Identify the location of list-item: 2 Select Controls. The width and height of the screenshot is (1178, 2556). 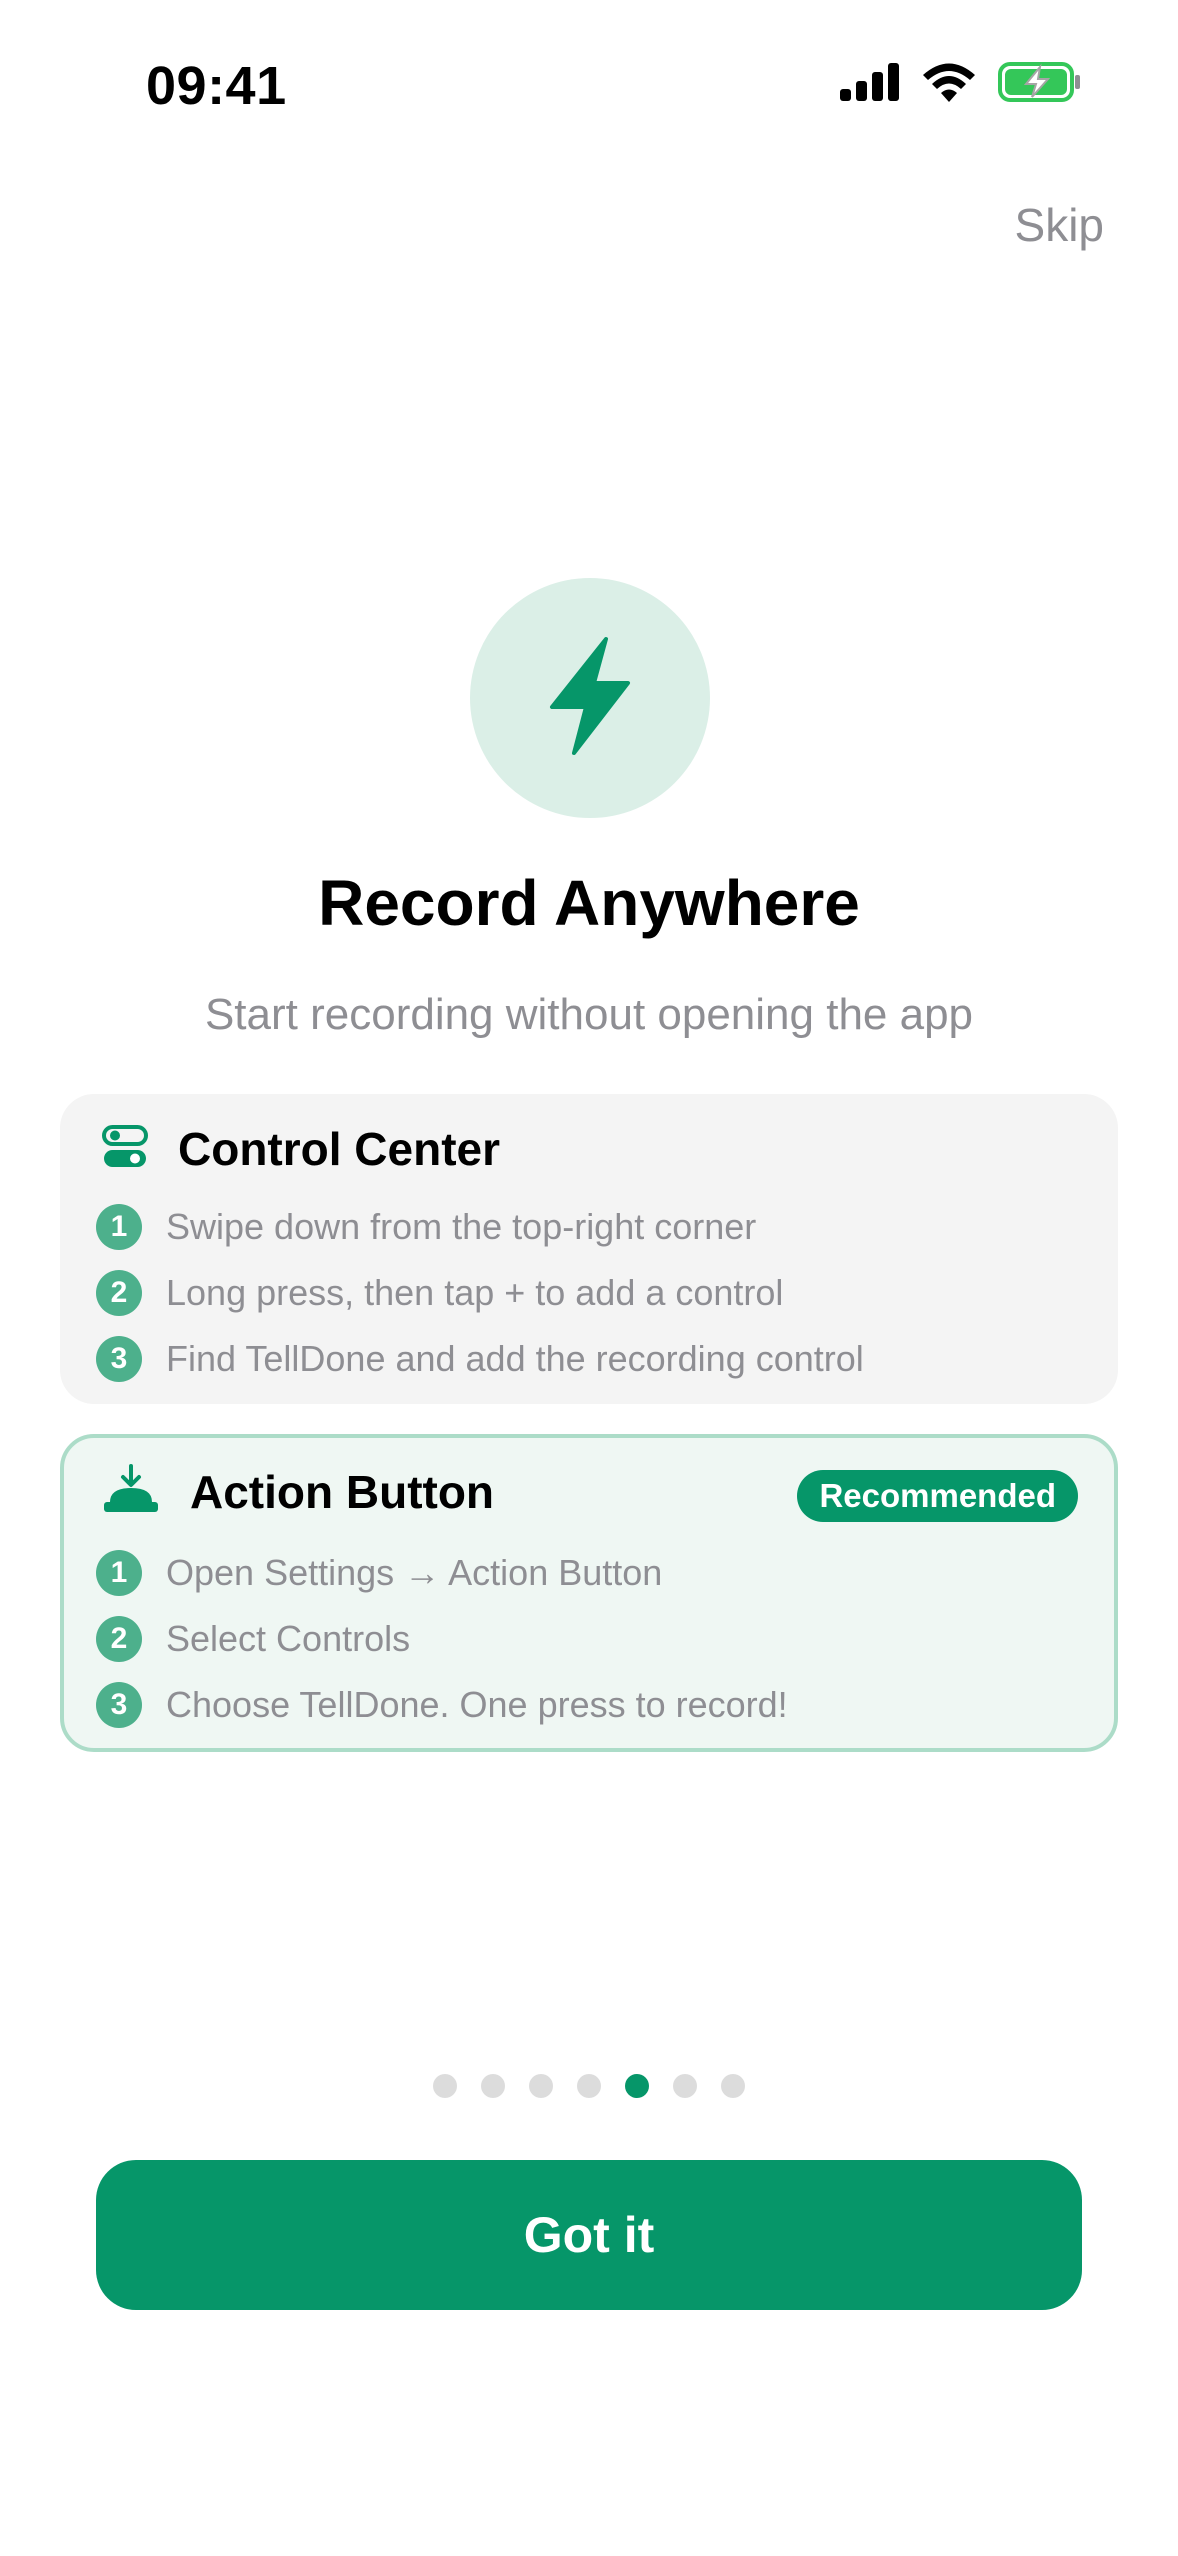
(442, 1639).